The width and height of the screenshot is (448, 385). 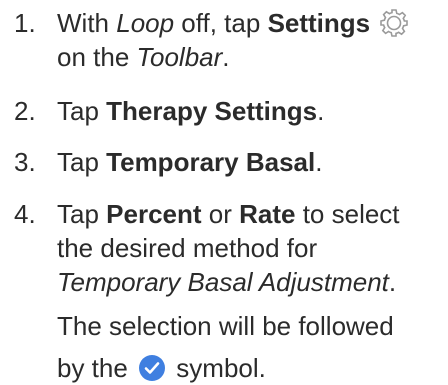 I want to click on text-fragment: to select, so click(x=347, y=214).